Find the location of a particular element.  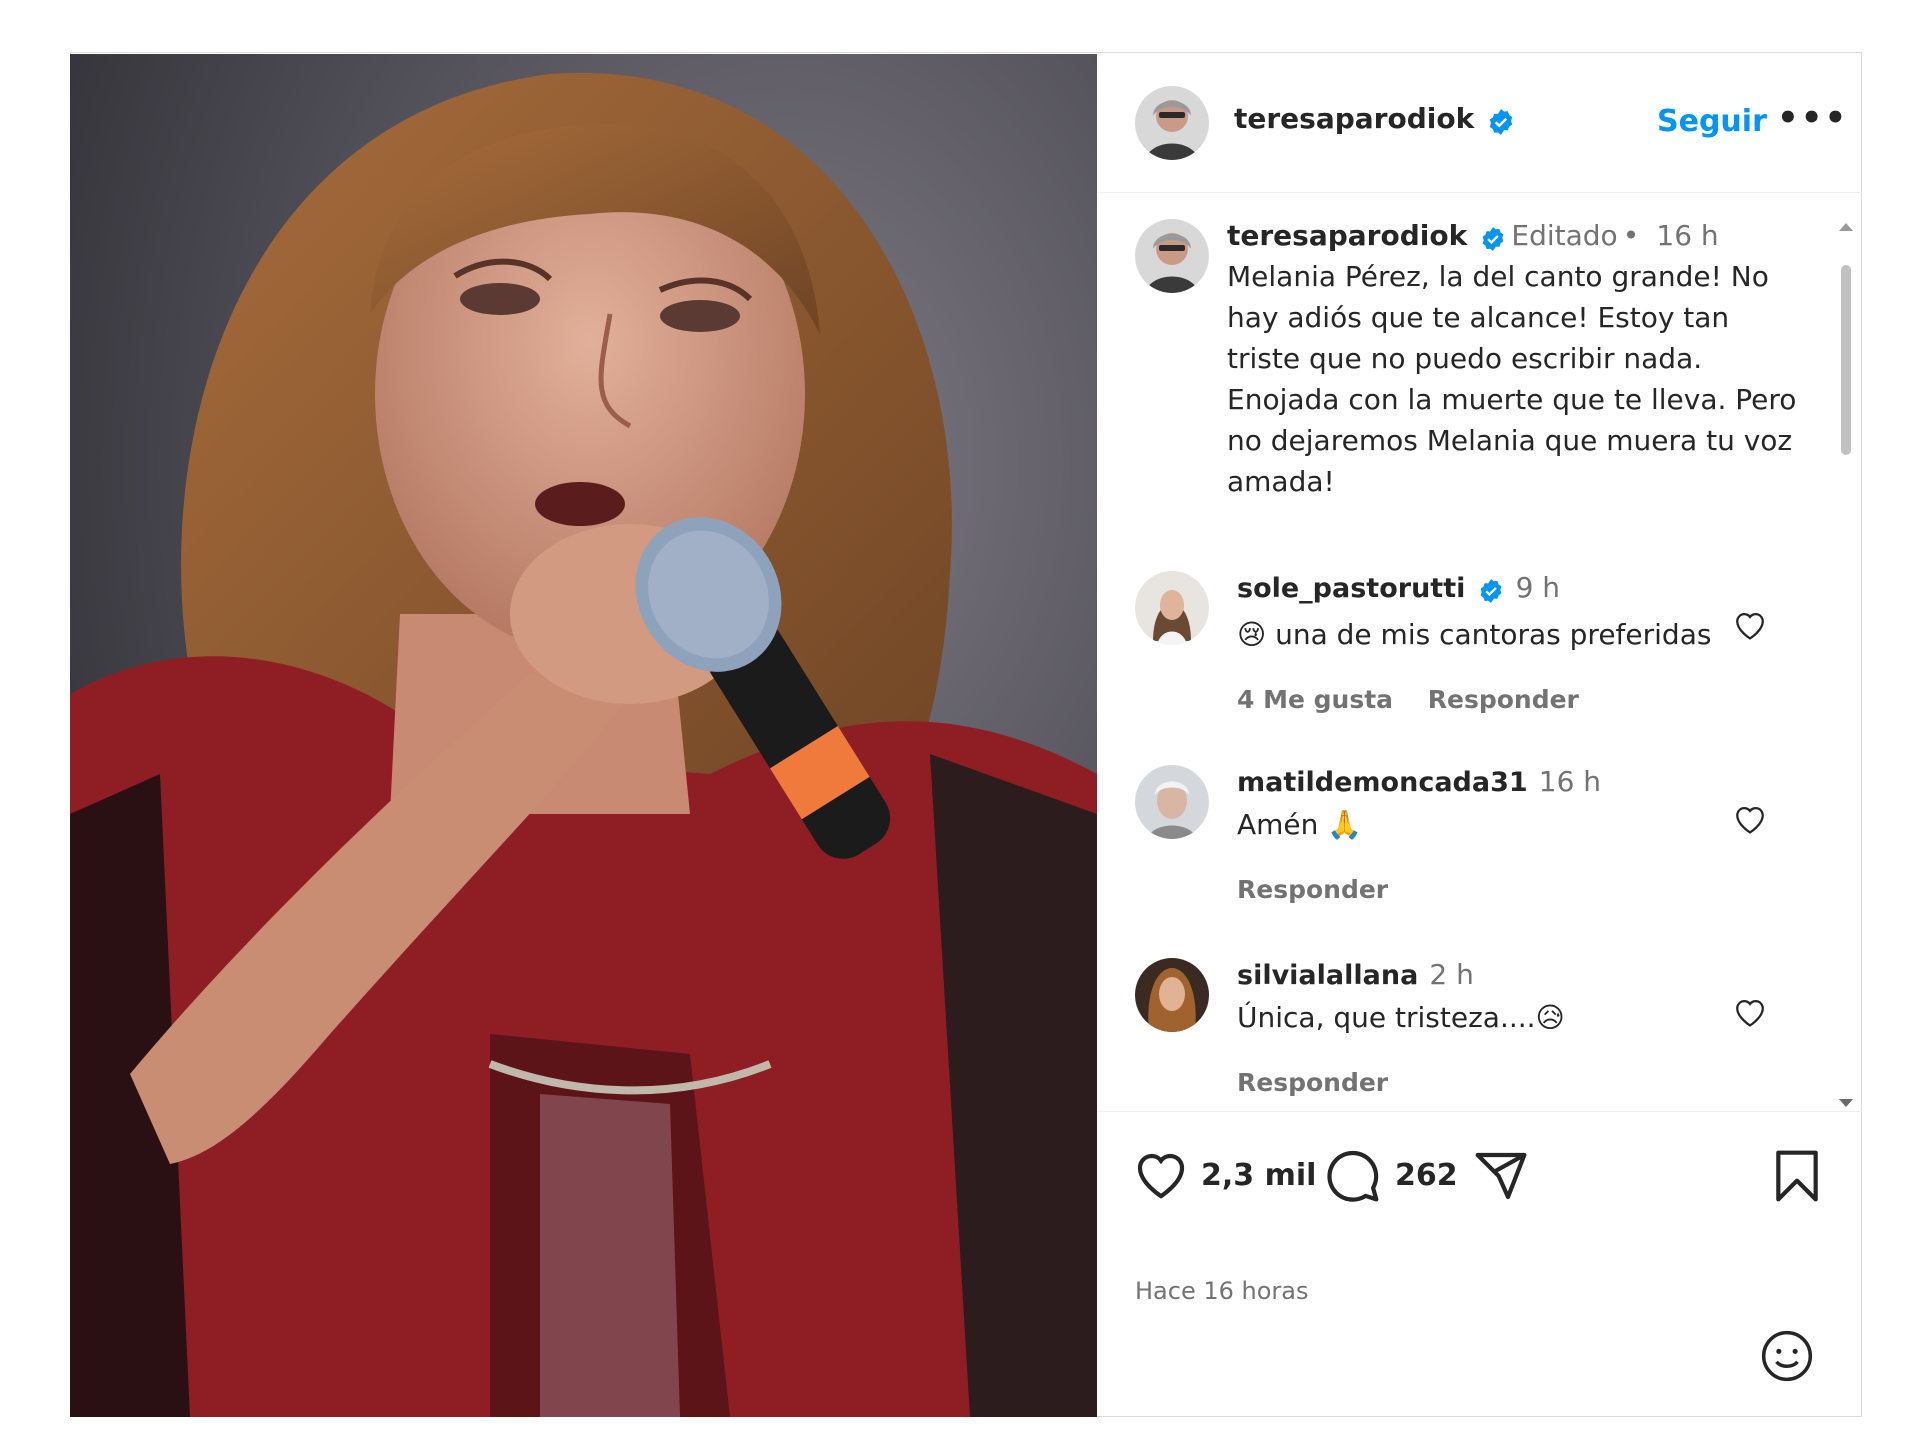

comment-username: silvialallana is located at coordinates (1327, 975).